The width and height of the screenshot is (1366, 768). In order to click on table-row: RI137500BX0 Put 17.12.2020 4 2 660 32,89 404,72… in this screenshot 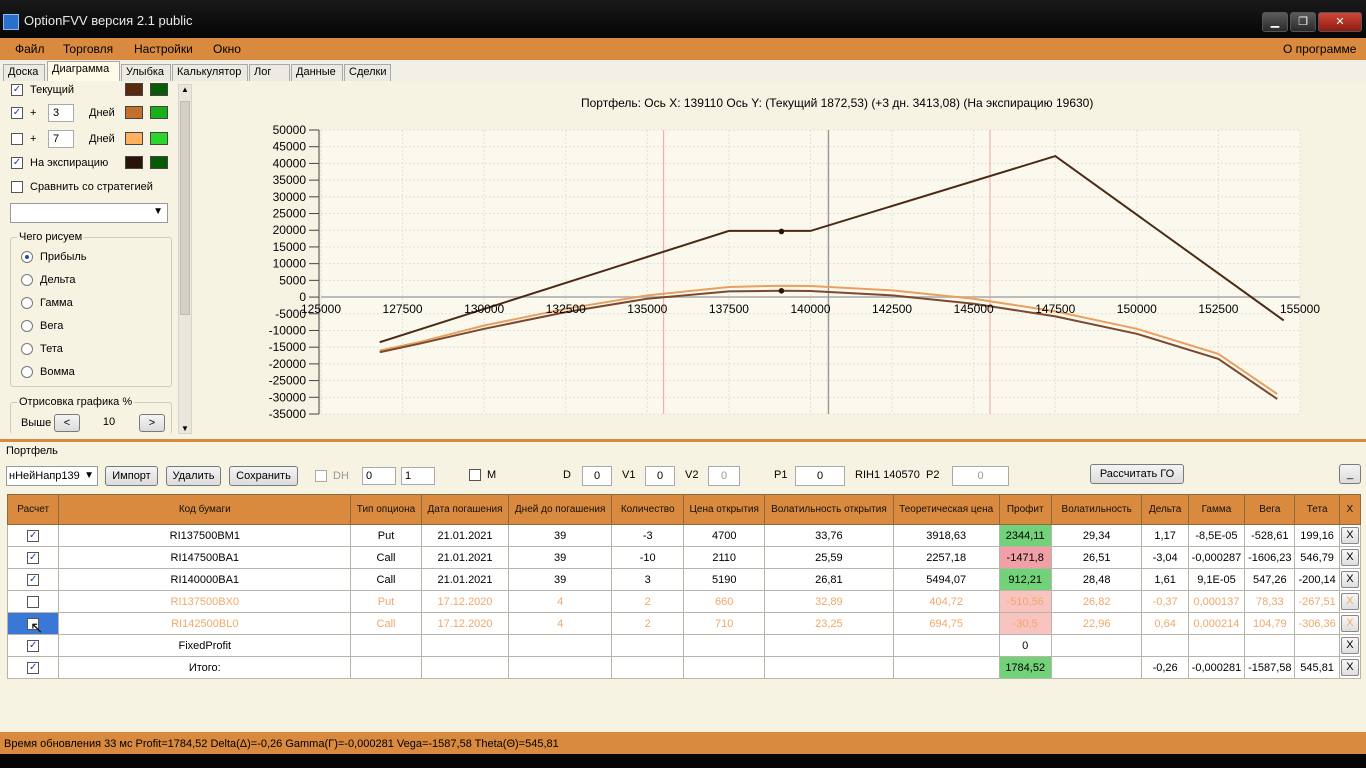, I will do `click(684, 601)`.